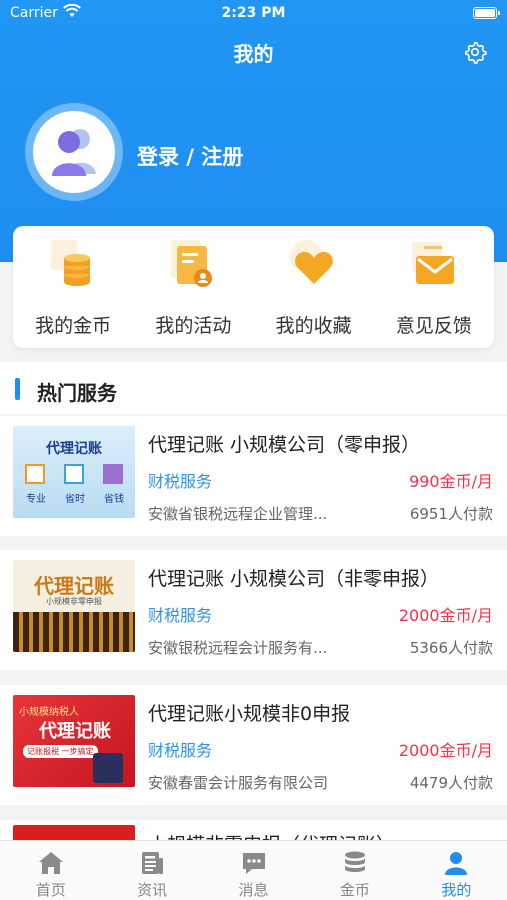 This screenshot has height=900, width=507. What do you see at coordinates (77, 393) in the screenshot?
I see `section-title: 热门服务` at bounding box center [77, 393].